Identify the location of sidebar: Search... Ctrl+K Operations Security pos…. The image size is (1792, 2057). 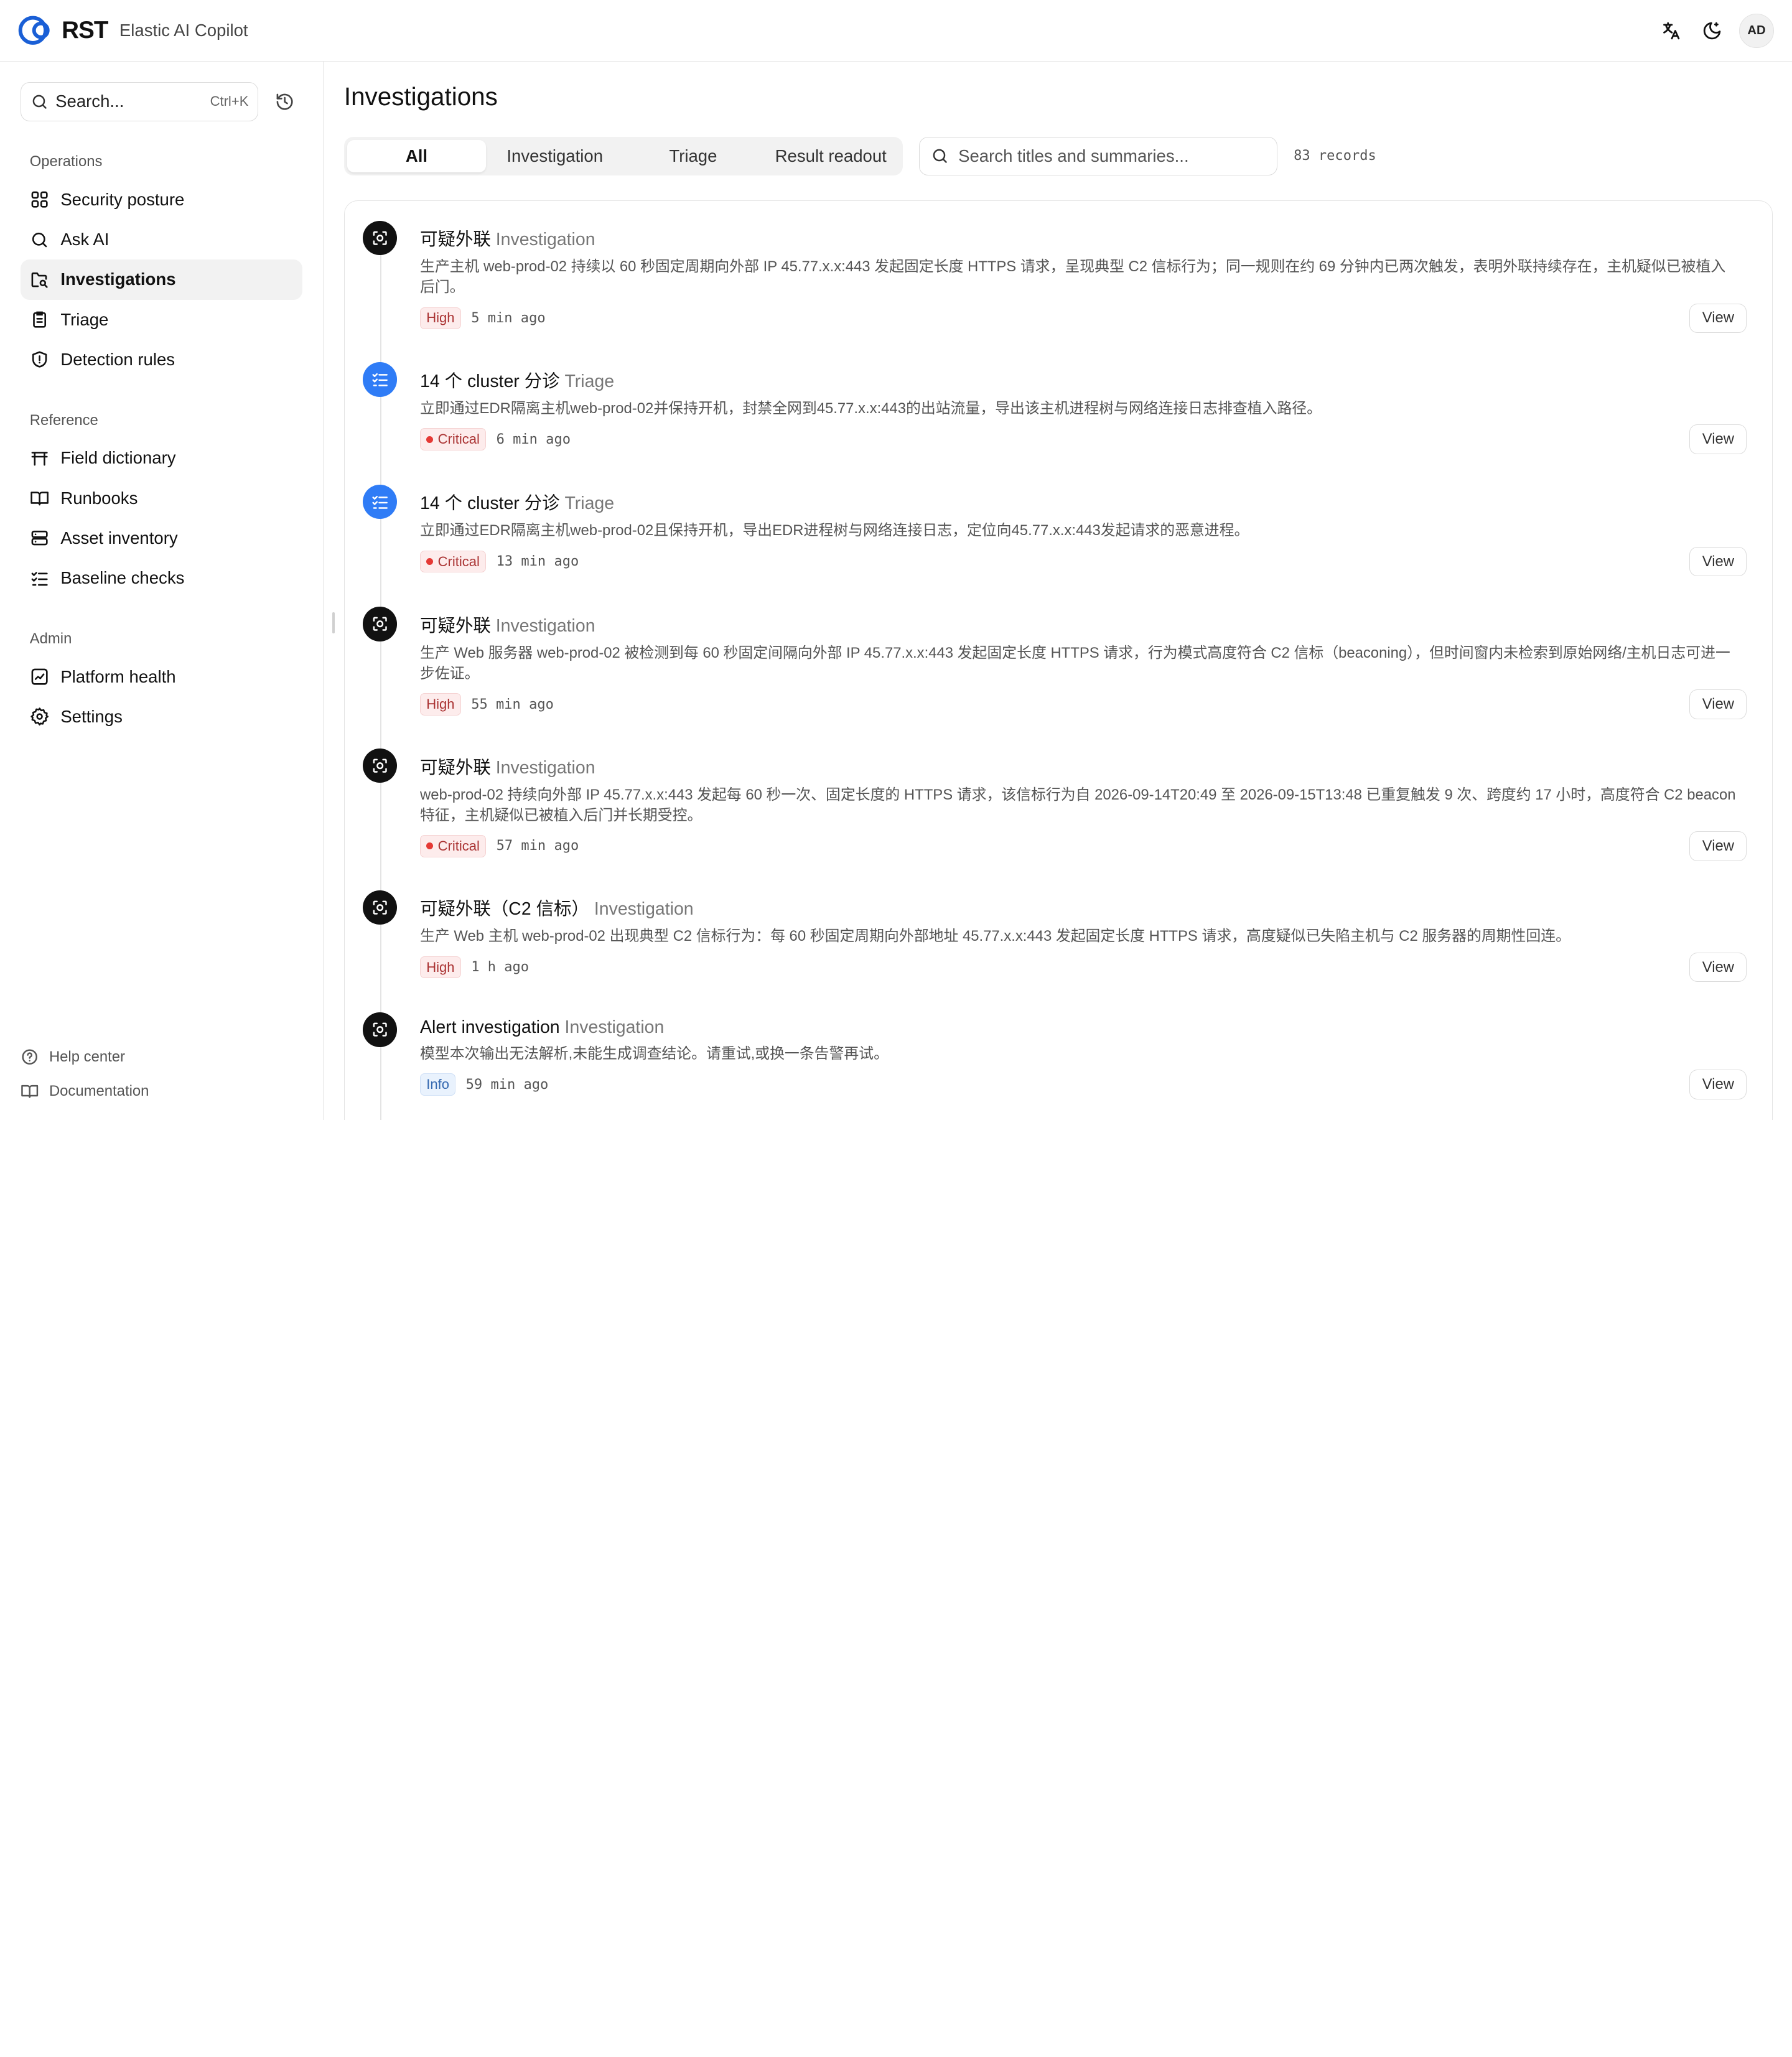
(162, 591).